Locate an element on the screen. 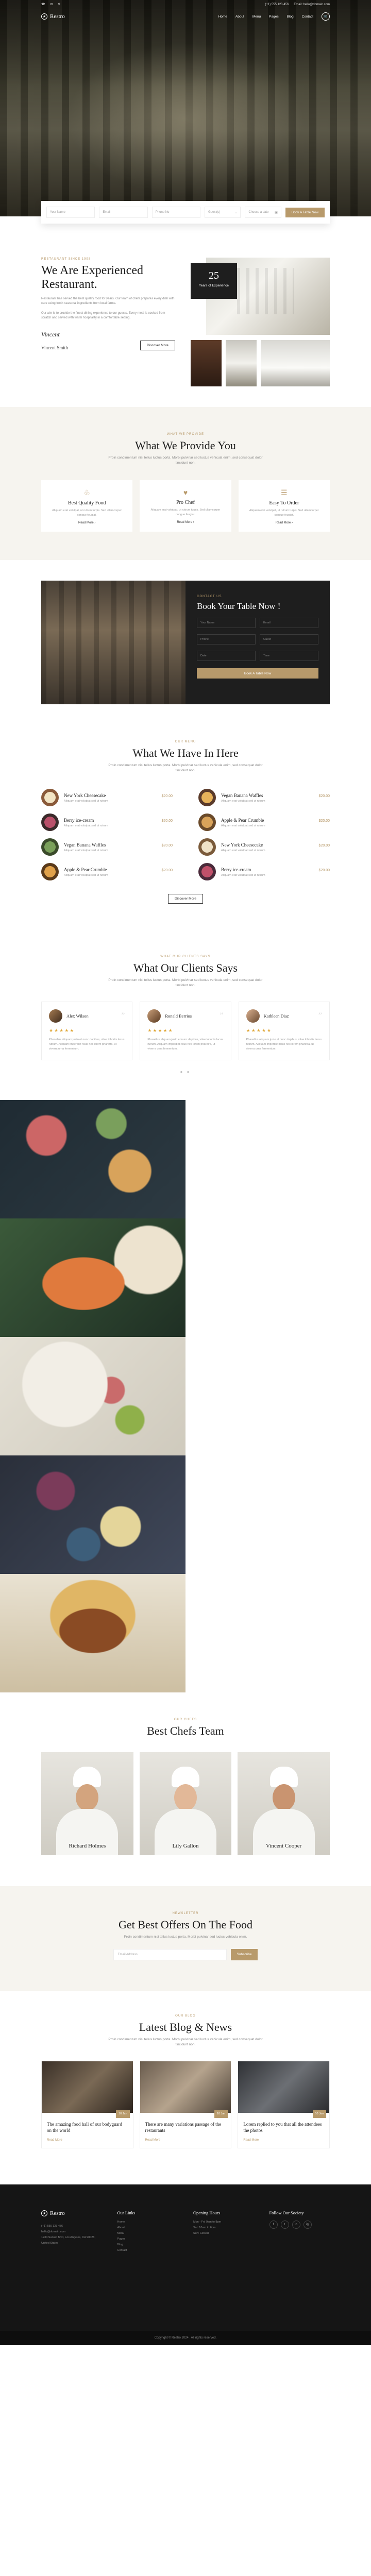  chefs-eyebrow: Our Chefs is located at coordinates (185, 1719).